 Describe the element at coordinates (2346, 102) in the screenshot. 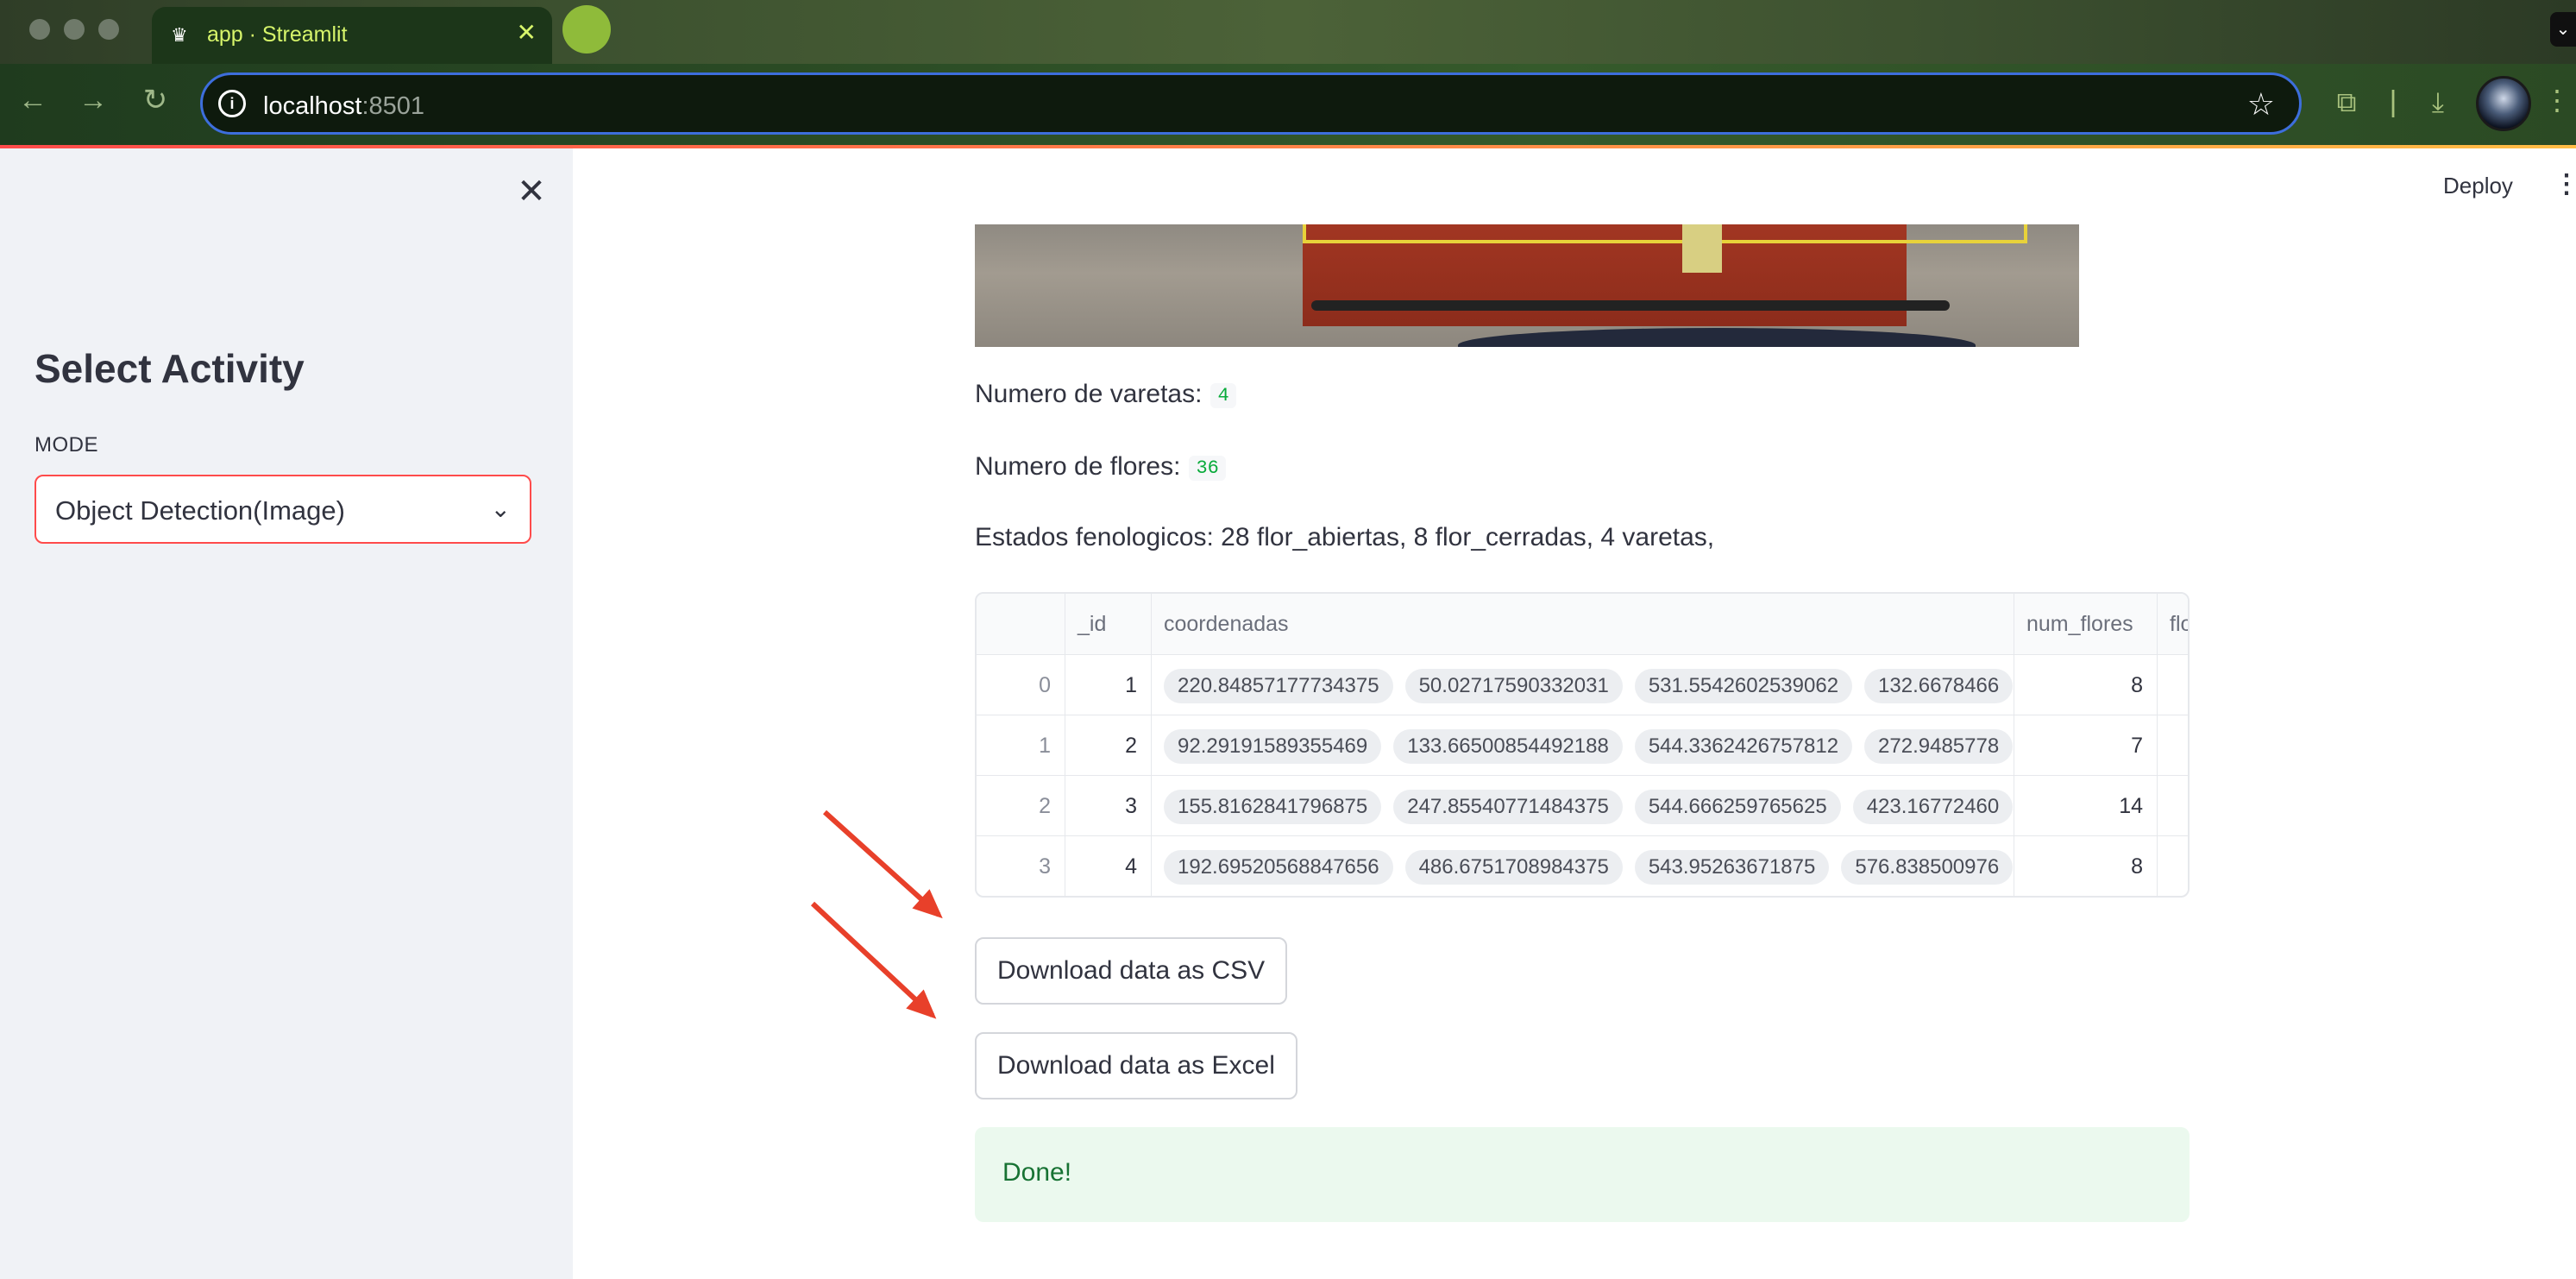

I see `extensions-puzzle-icon: ⧉` at that location.